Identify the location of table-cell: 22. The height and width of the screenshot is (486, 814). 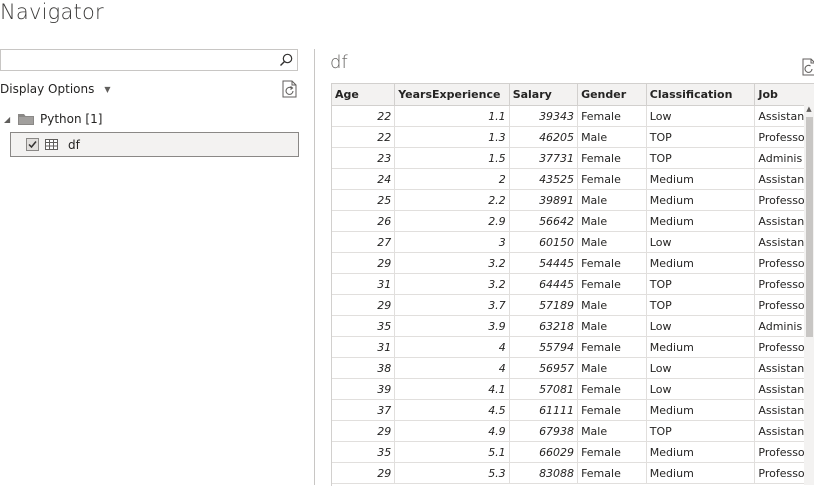
(364, 137).